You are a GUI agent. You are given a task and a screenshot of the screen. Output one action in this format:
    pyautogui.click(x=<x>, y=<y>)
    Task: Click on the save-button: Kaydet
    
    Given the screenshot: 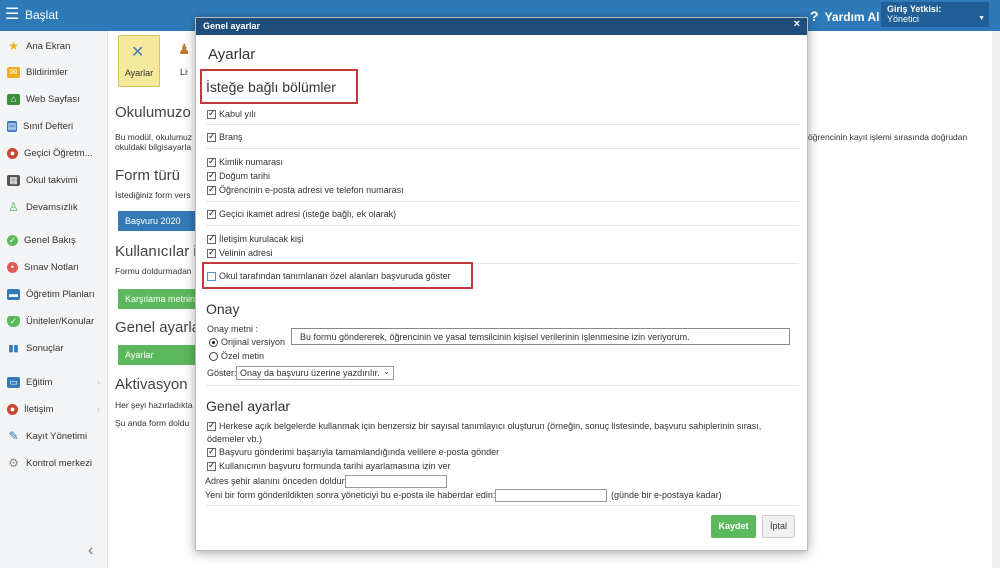 What is the action you would take?
    pyautogui.click(x=733, y=526)
    